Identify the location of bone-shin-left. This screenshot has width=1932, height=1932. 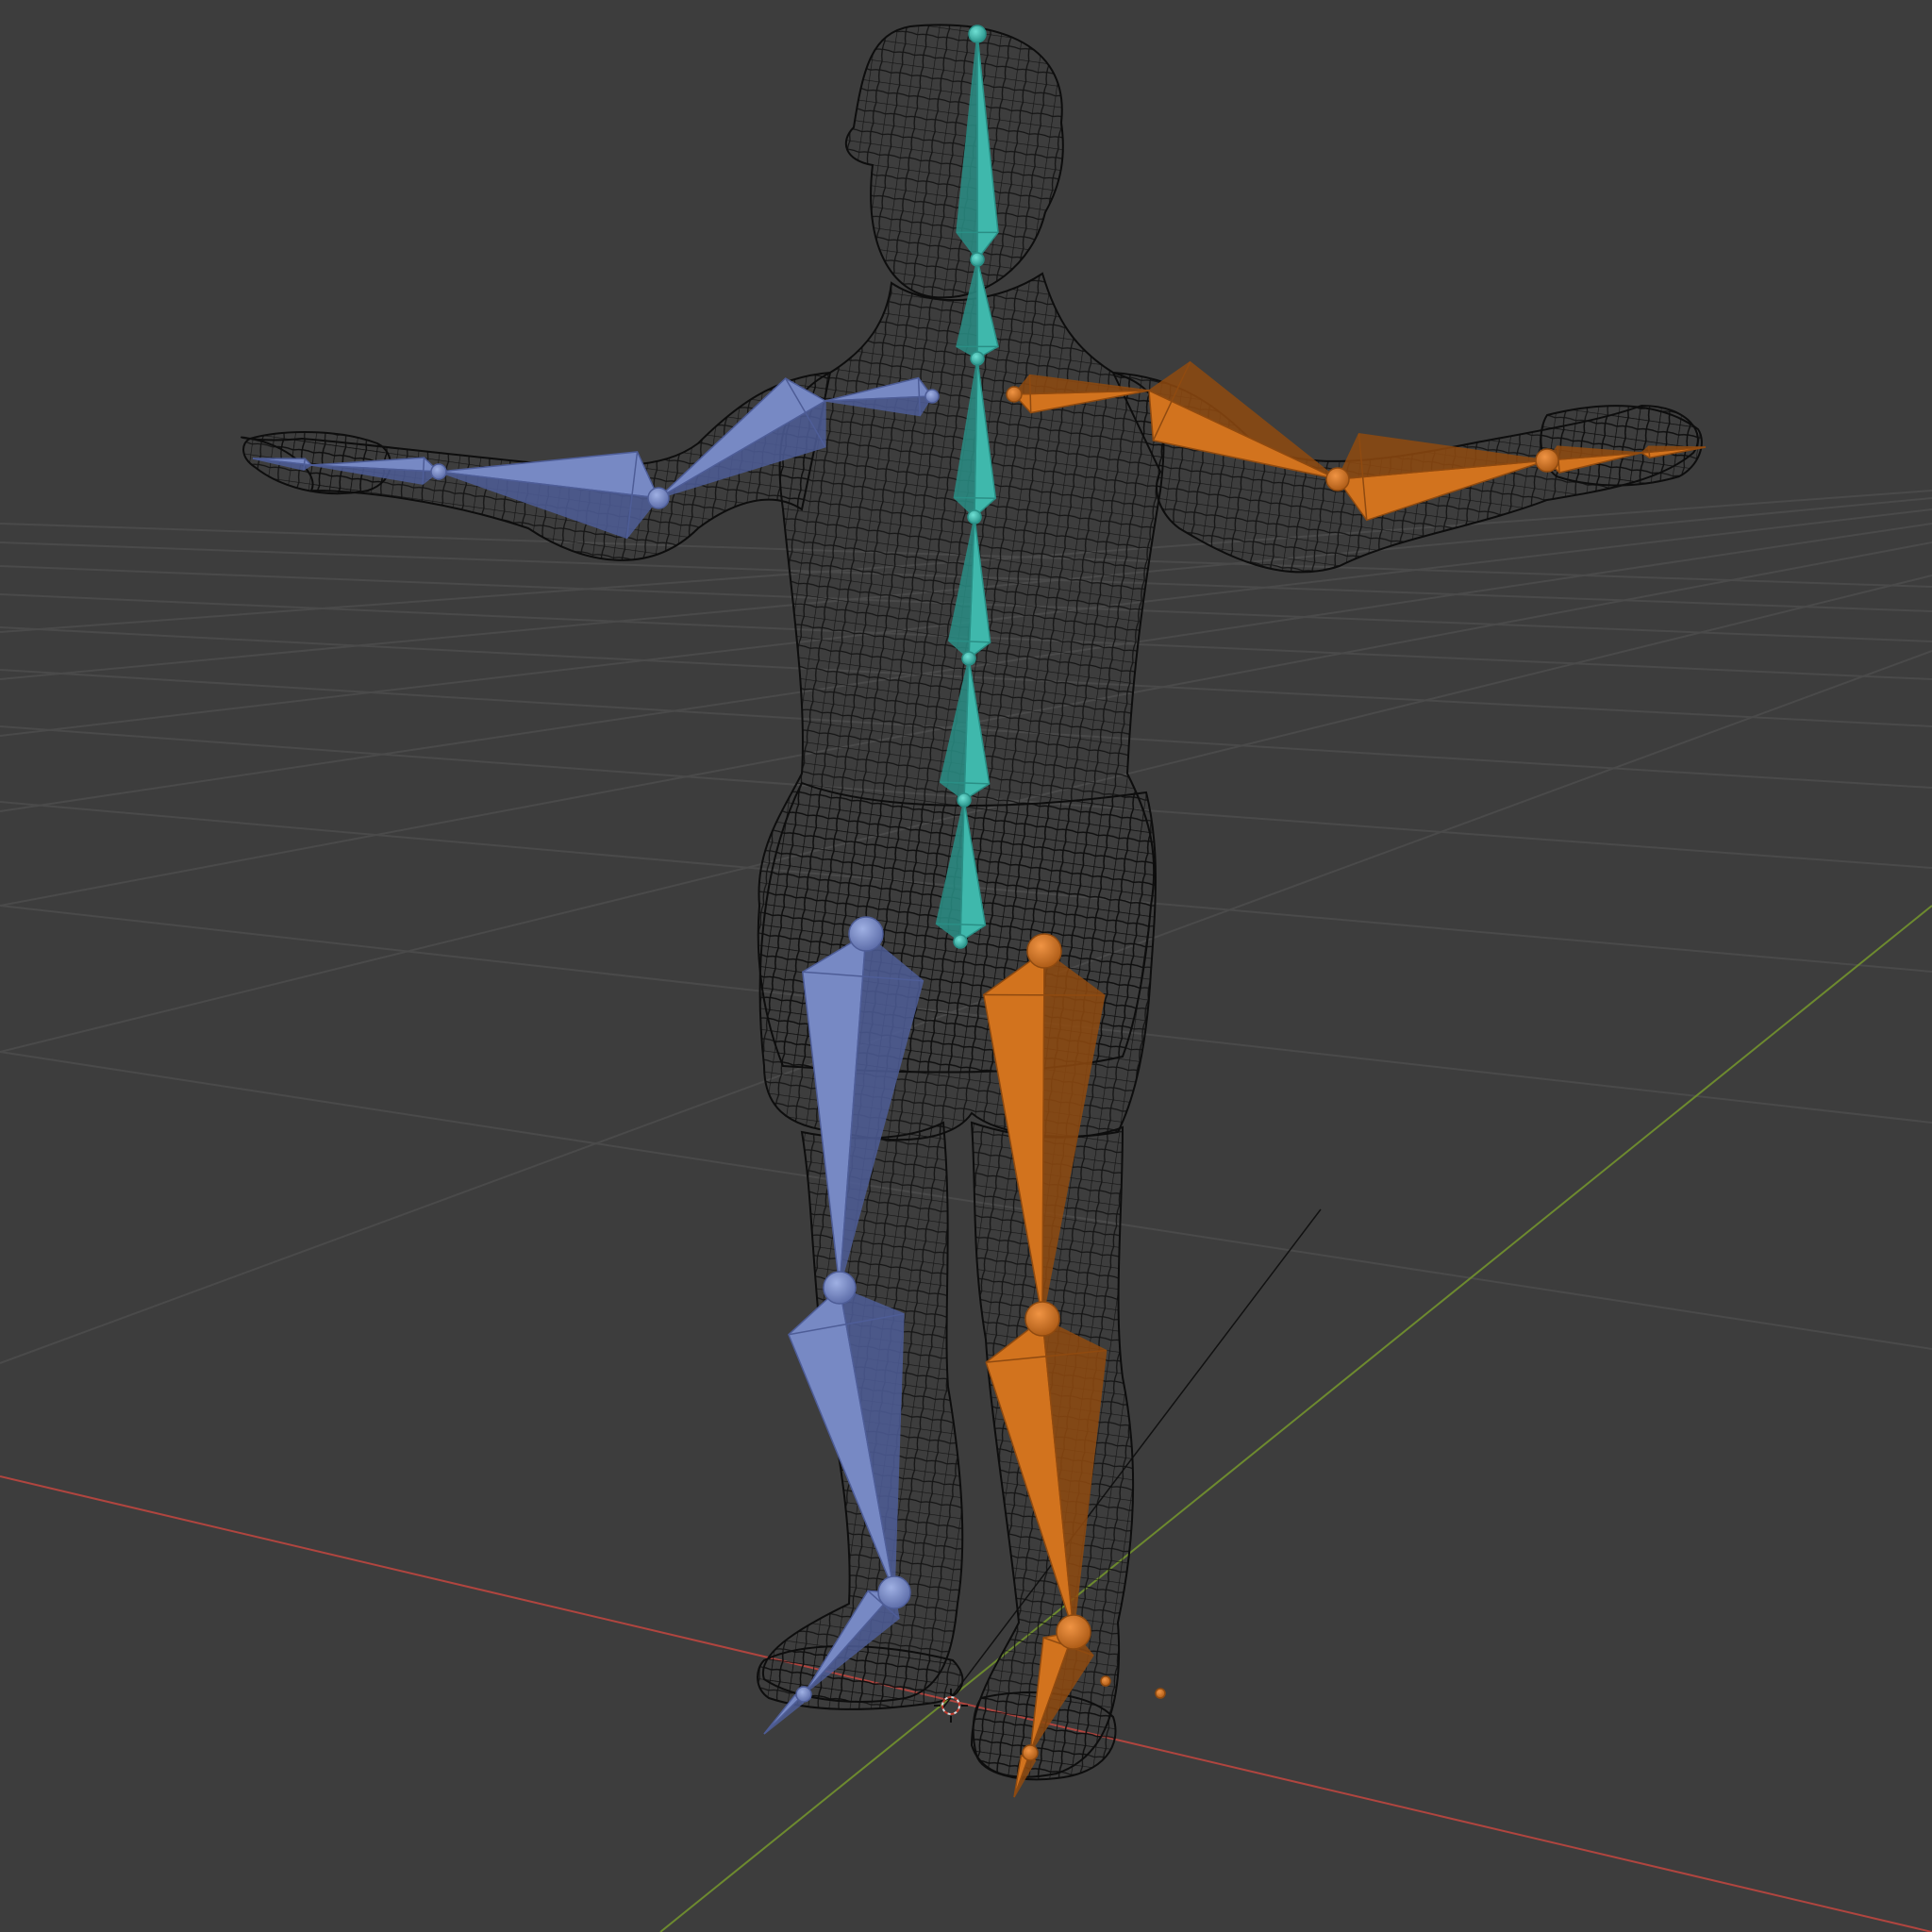
(846, 1439).